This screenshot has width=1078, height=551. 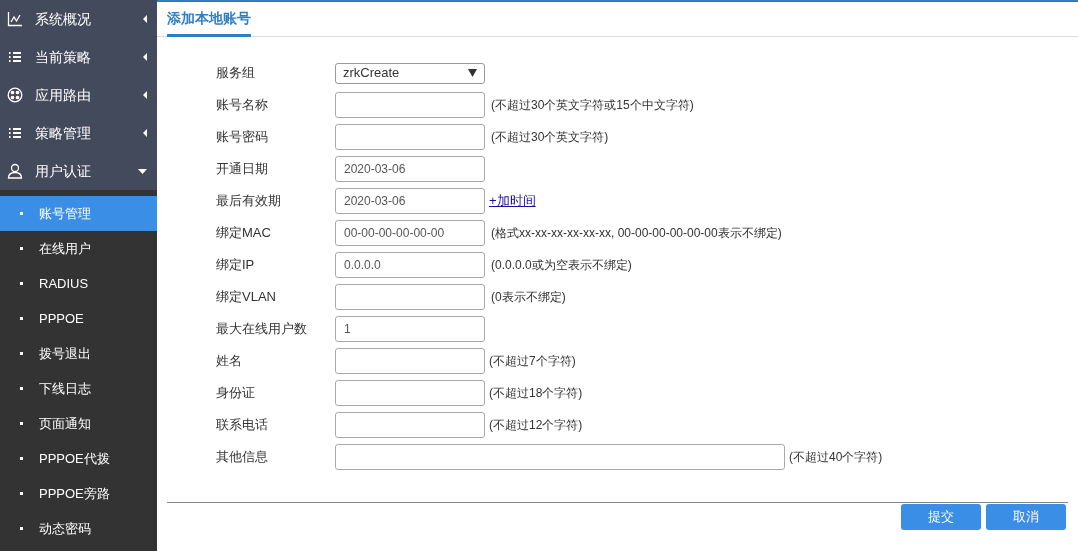 What do you see at coordinates (78, 171) in the screenshot?
I see `menu-item: 用户认证` at bounding box center [78, 171].